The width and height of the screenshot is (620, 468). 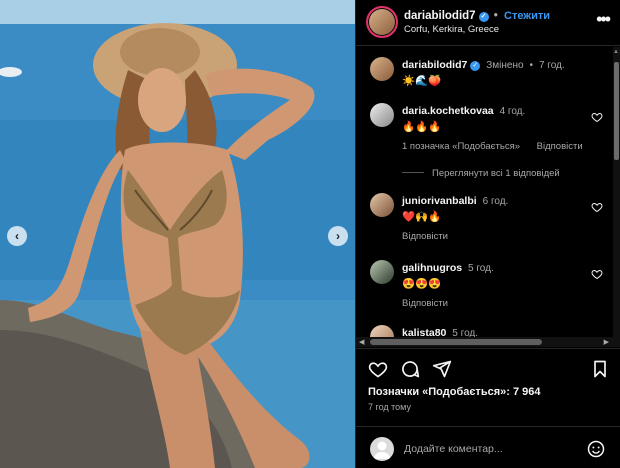 What do you see at coordinates (448, 111) in the screenshot?
I see `comment-username: daria.kochetkovaa` at bounding box center [448, 111].